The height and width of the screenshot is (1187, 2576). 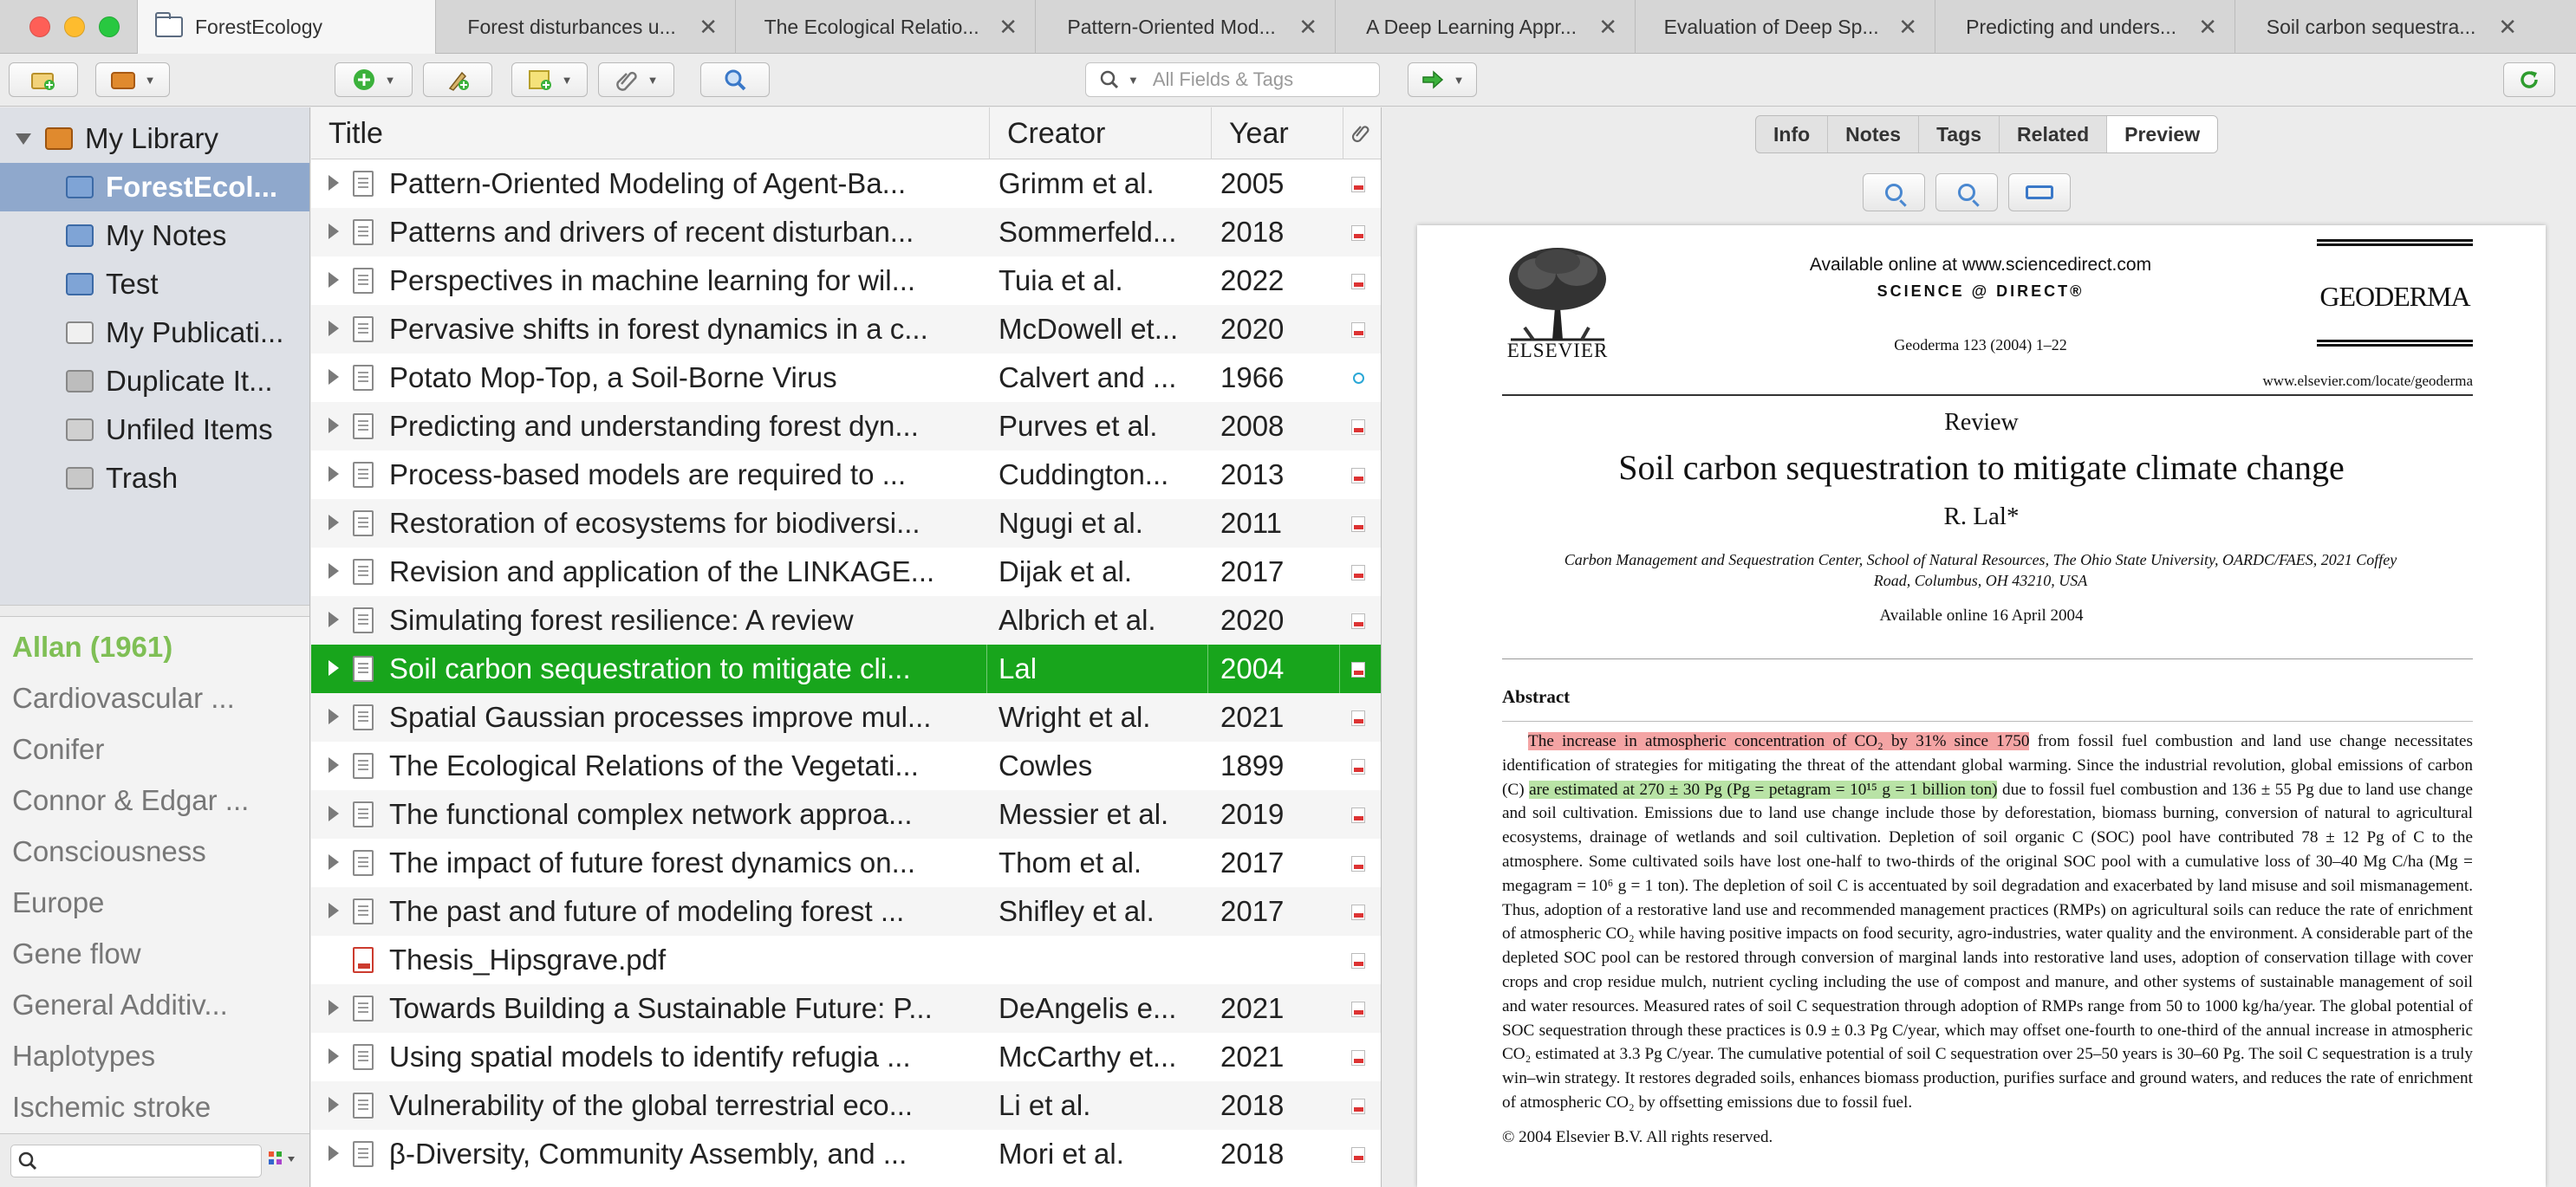 I want to click on tag-item: Conifer, so click(x=58, y=749).